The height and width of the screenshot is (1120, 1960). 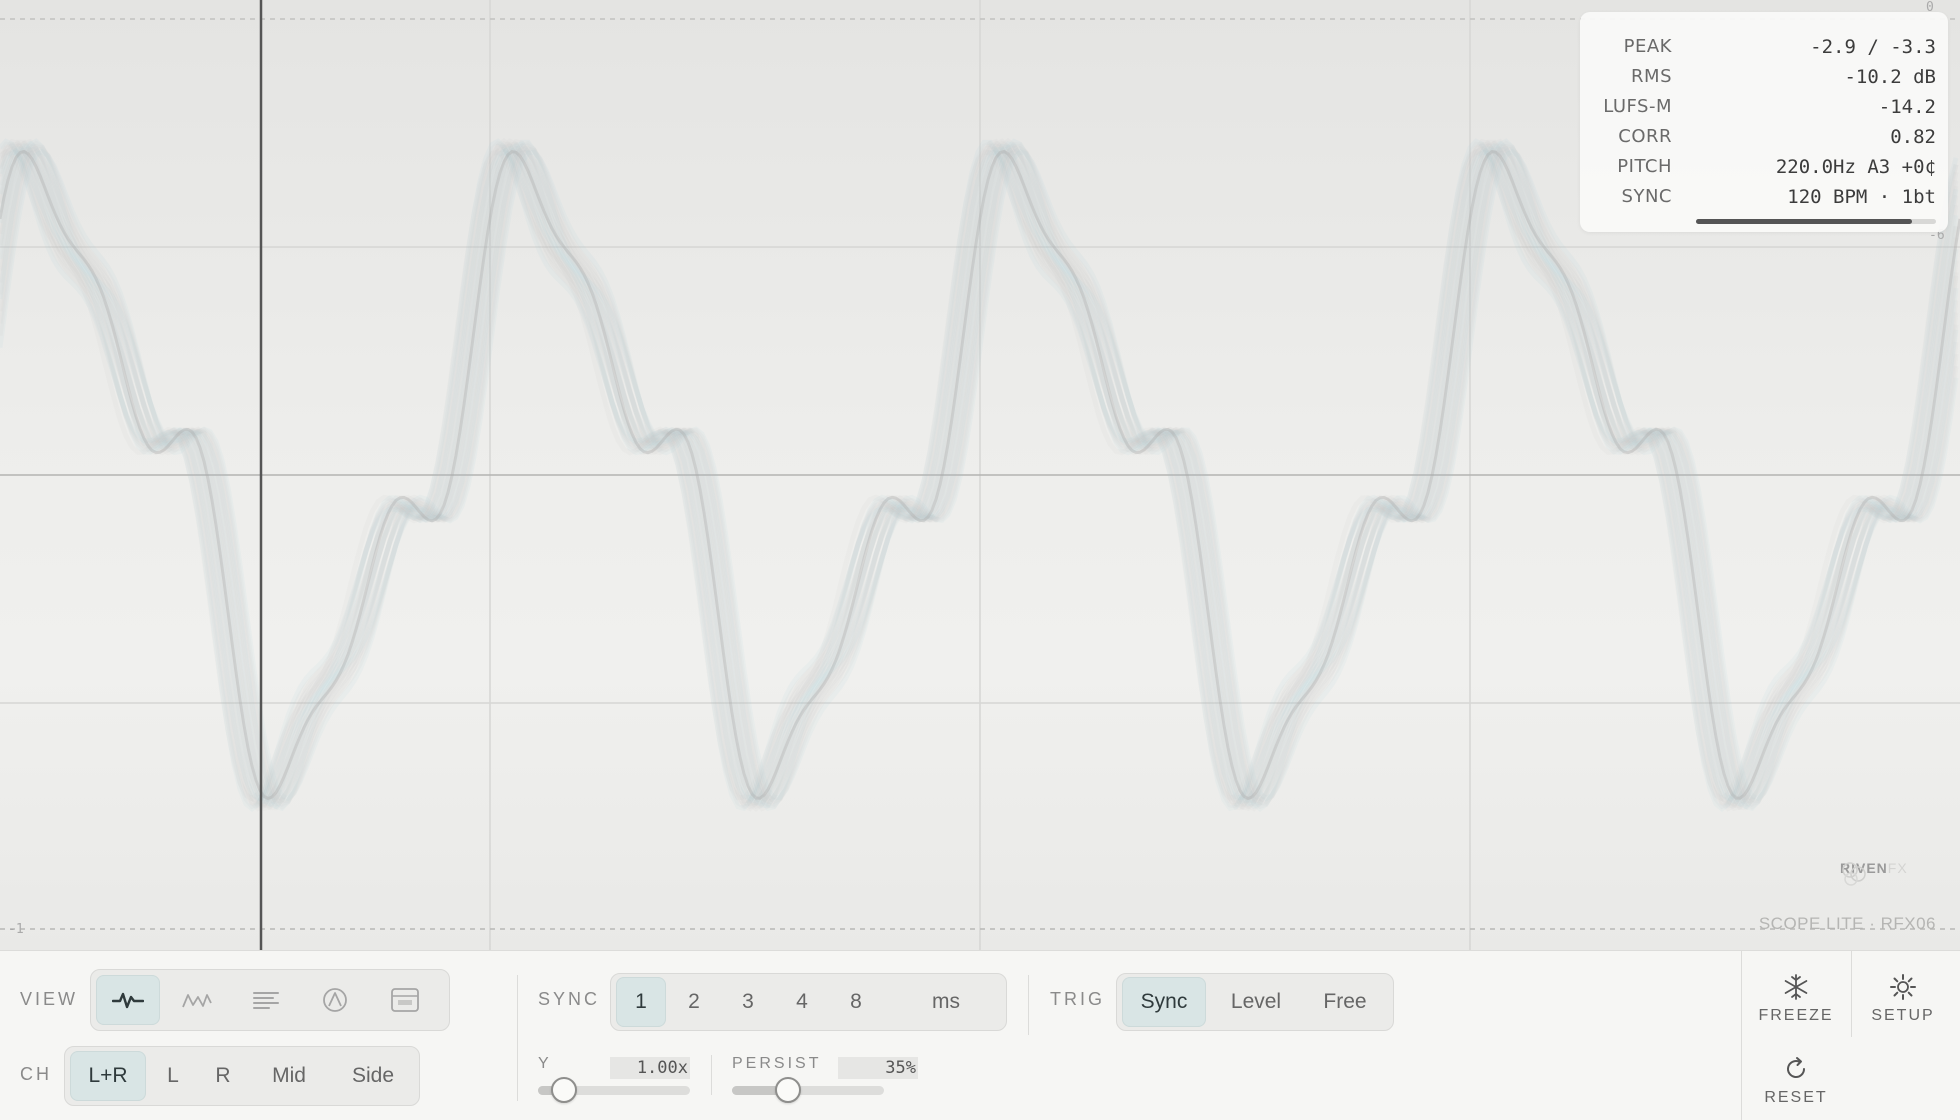 What do you see at coordinates (788, 1090) in the screenshot?
I see `persist-slider-thumb` at bounding box center [788, 1090].